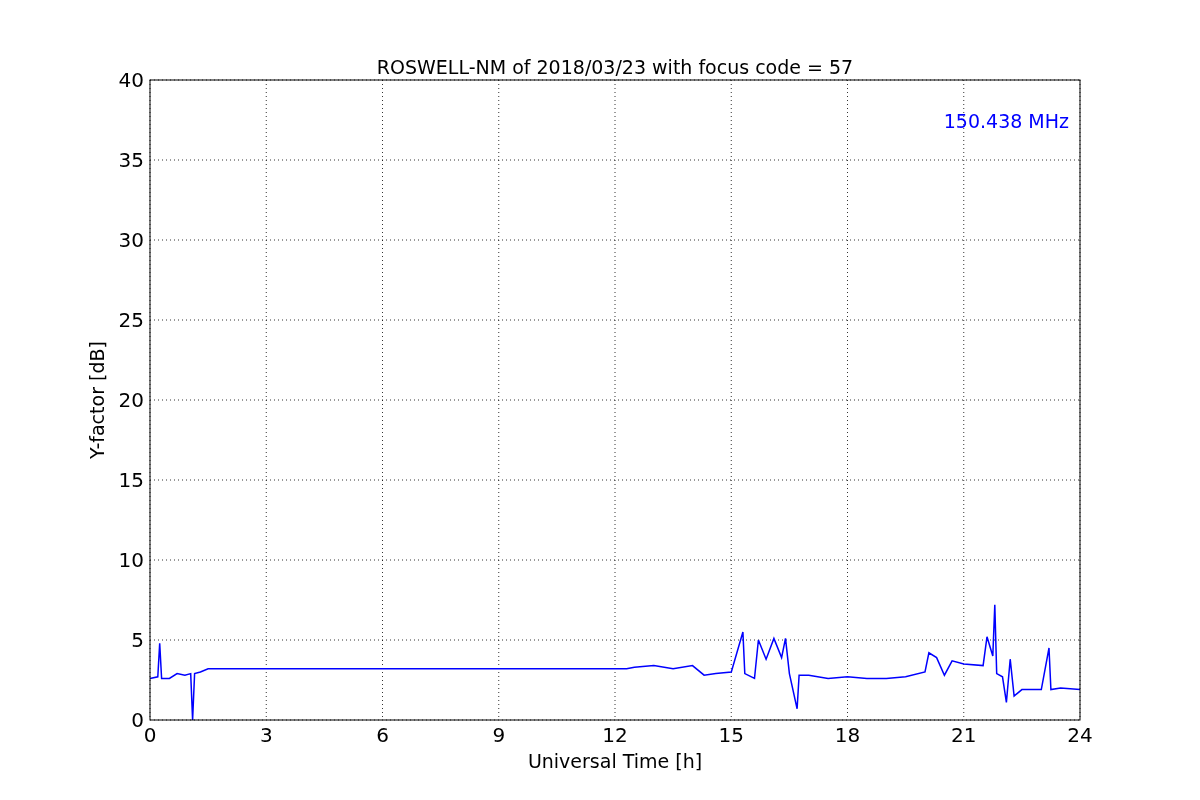 This screenshot has width=1200, height=800. I want to click on y-tick-label: 25, so click(131, 320).